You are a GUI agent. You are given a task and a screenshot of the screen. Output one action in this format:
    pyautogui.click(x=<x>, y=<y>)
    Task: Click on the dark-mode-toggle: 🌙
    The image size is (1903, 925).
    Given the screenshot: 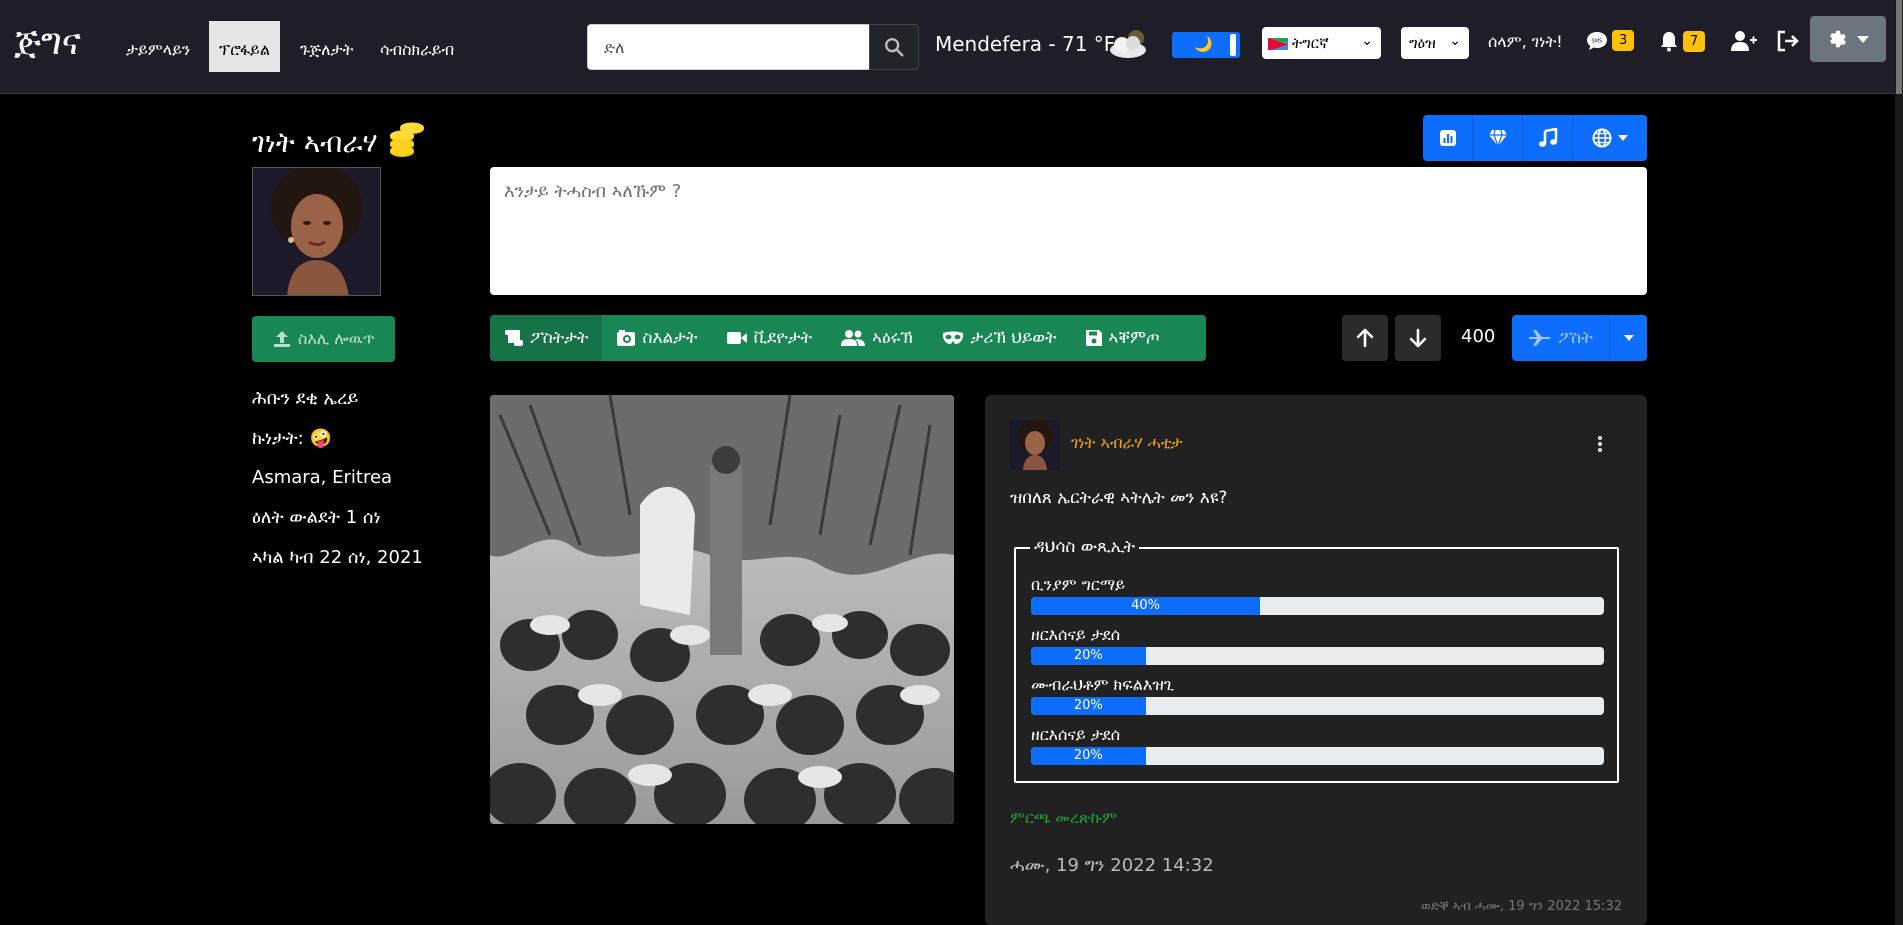 What is the action you would take?
    pyautogui.click(x=1206, y=45)
    